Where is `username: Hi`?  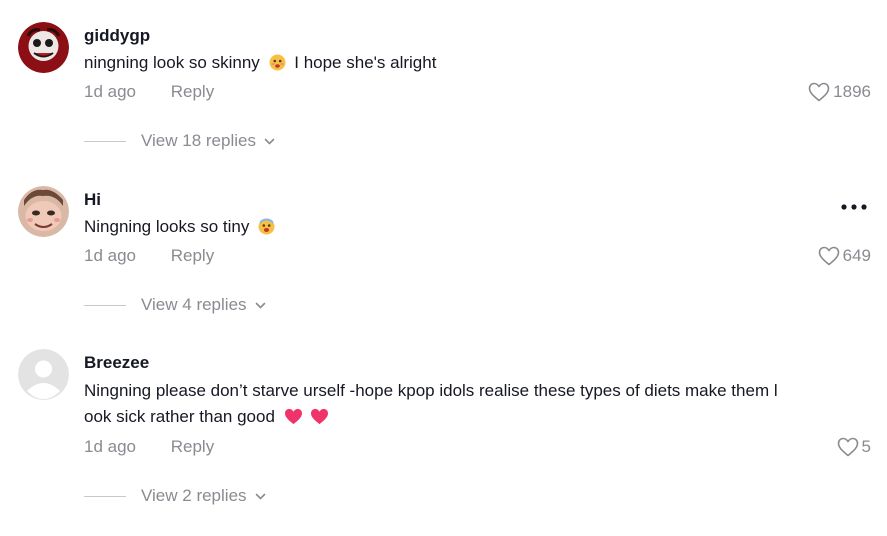
username: Hi is located at coordinates (92, 200).